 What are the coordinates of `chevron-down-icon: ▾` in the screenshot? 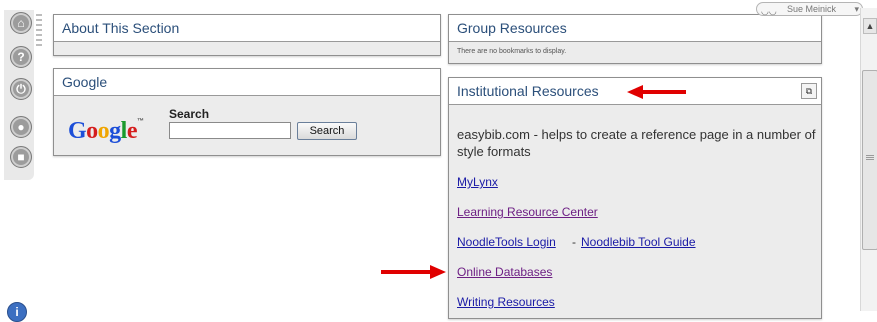 It's located at (856, 9).